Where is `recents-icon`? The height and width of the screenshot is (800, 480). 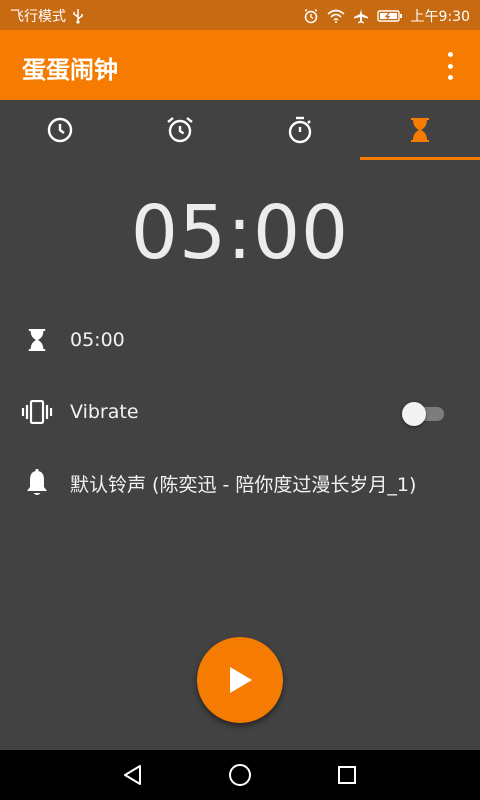 recents-icon is located at coordinates (347, 775).